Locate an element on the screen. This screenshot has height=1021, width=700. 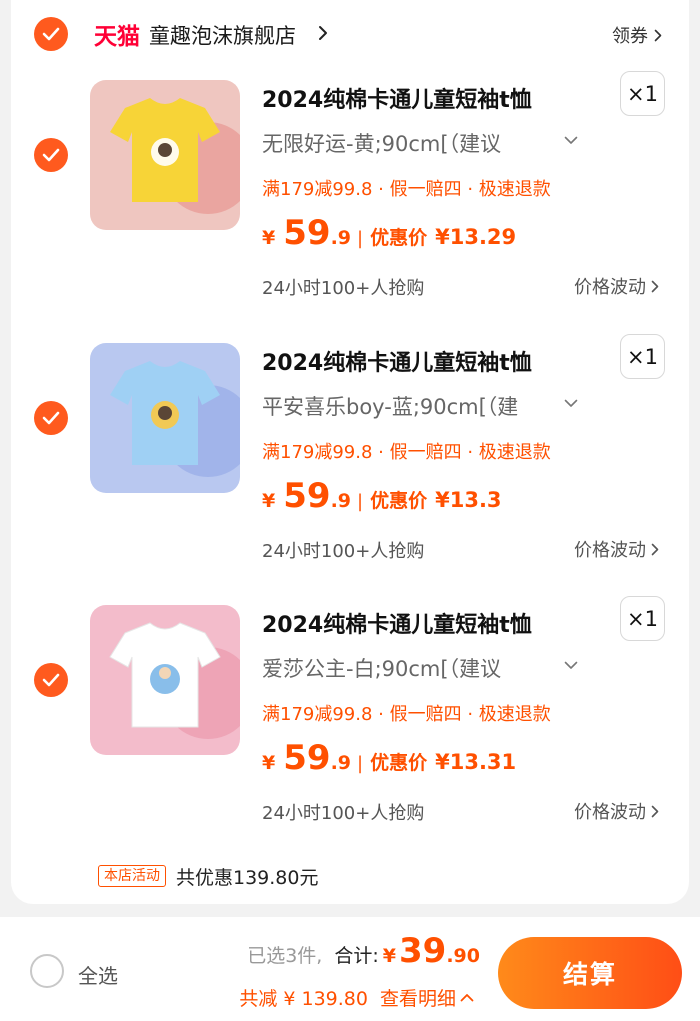
coupon-label: 领券 is located at coordinates (630, 36).